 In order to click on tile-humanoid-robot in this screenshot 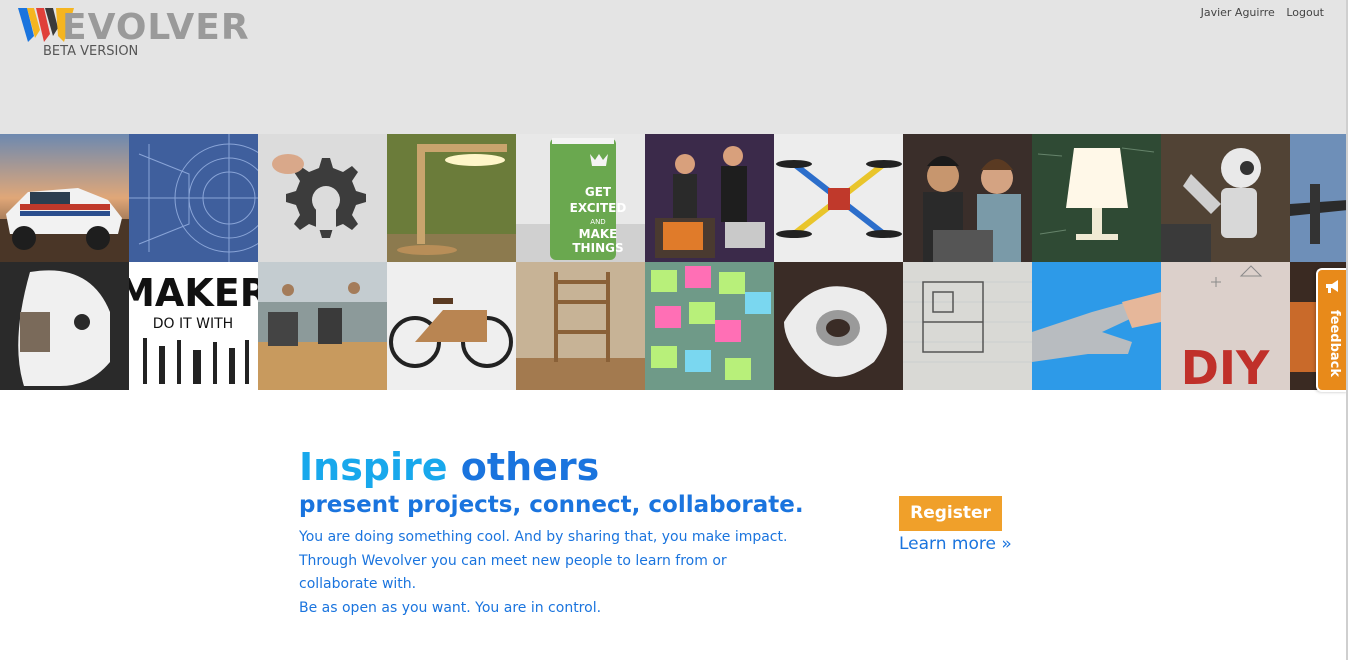, I will do `click(1225, 198)`.